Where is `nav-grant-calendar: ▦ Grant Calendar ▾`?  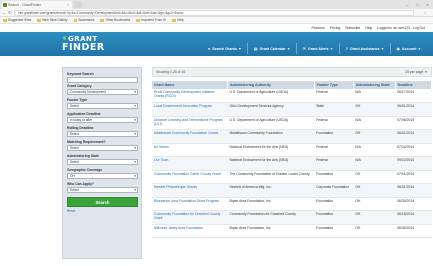 nav-grant-calendar: ▦ Grant Calendar ▾ is located at coordinates (271, 48).